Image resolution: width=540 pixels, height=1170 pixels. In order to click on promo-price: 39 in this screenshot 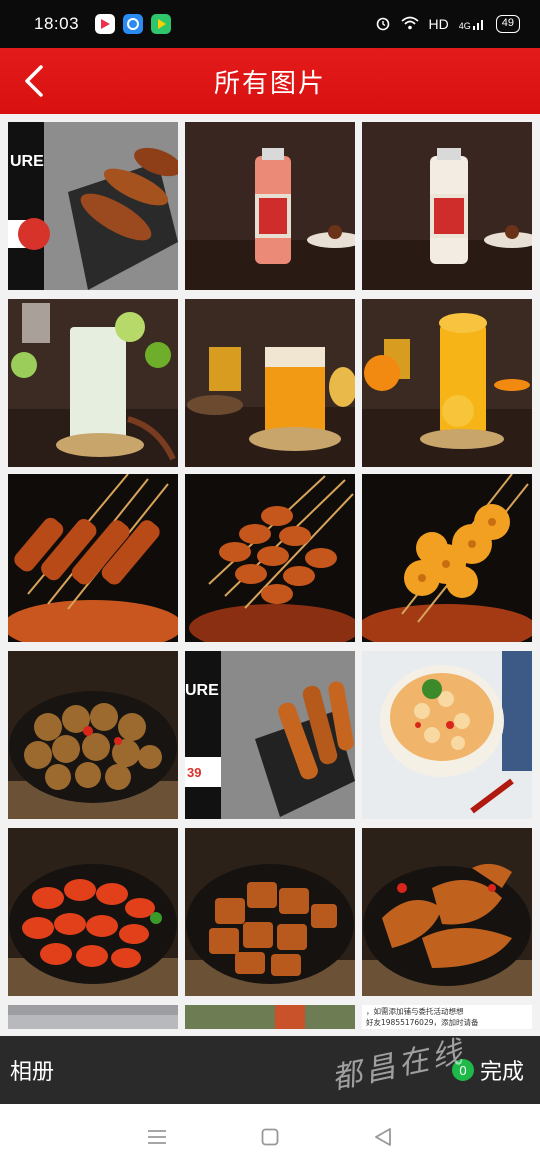, I will do `click(194, 772)`.